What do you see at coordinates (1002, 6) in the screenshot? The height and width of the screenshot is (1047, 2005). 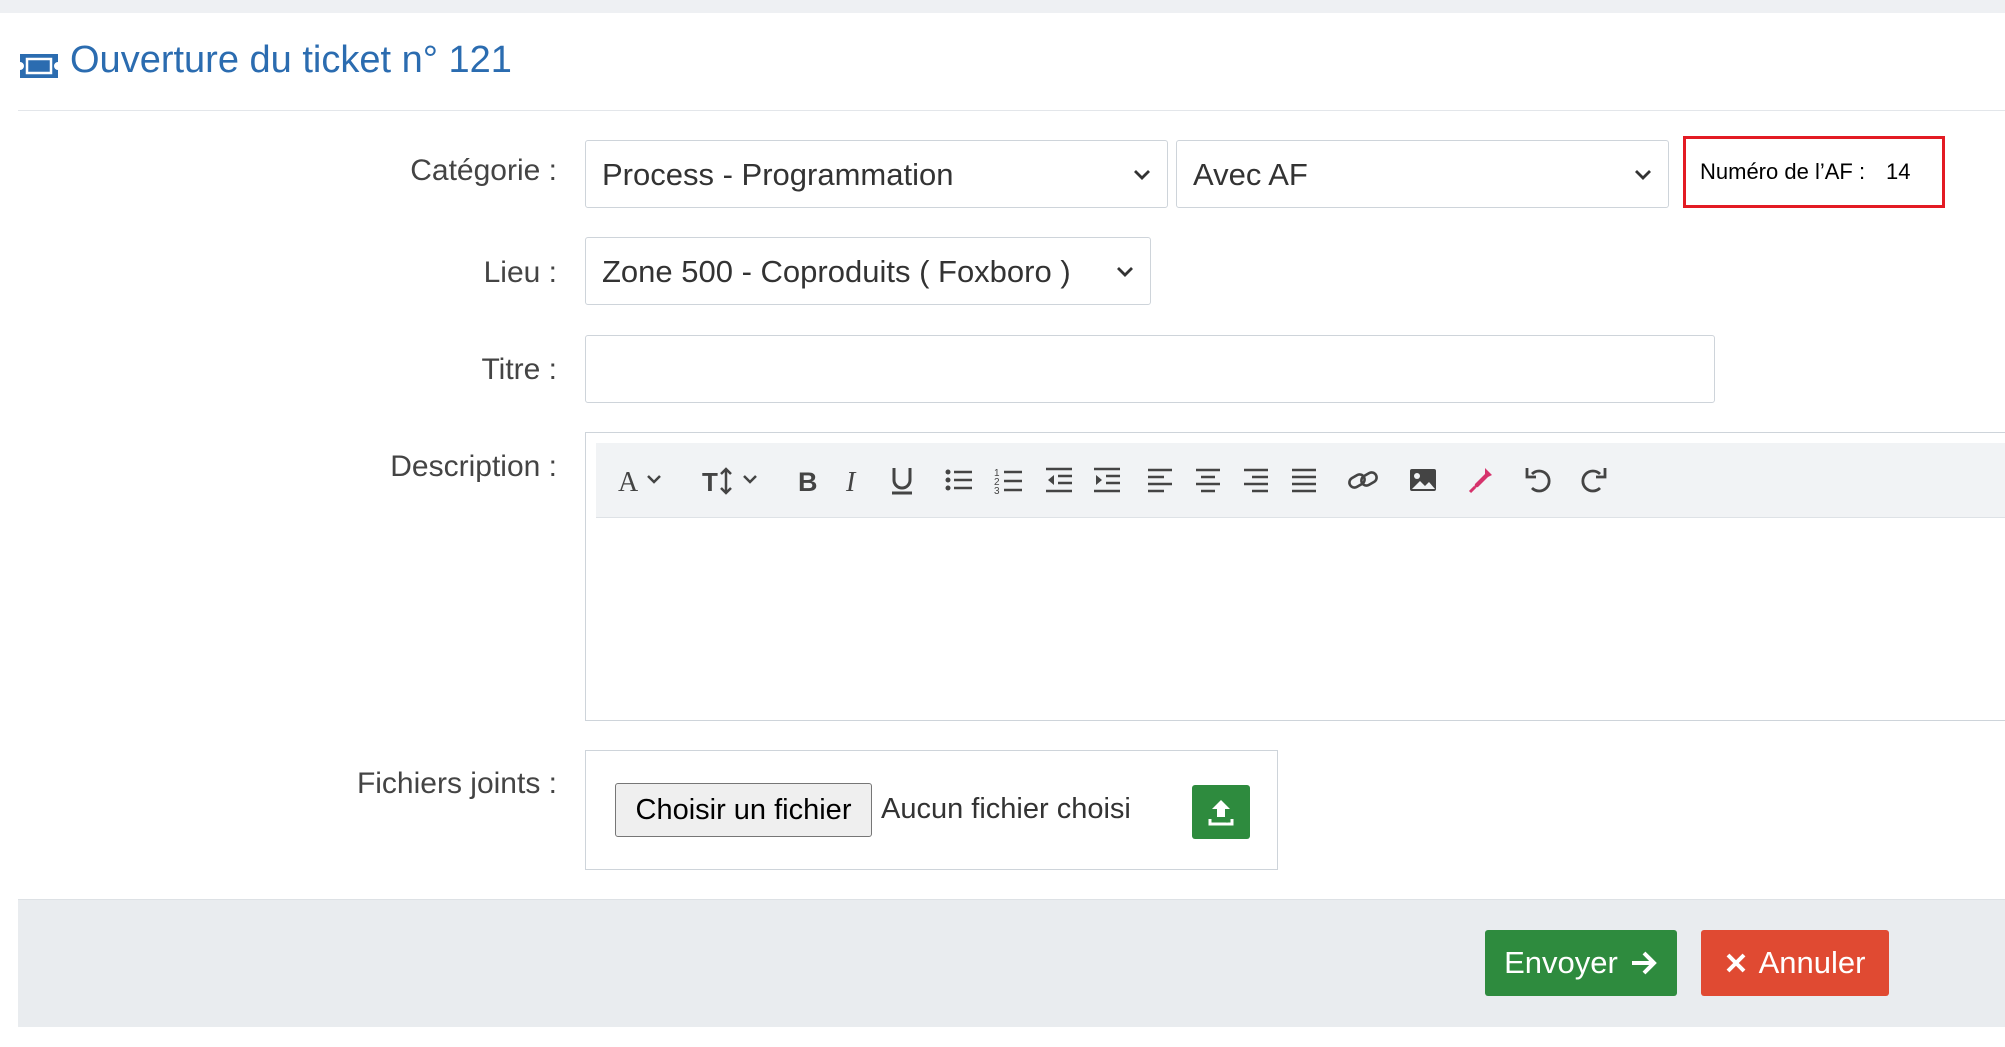 I see `top-strip` at bounding box center [1002, 6].